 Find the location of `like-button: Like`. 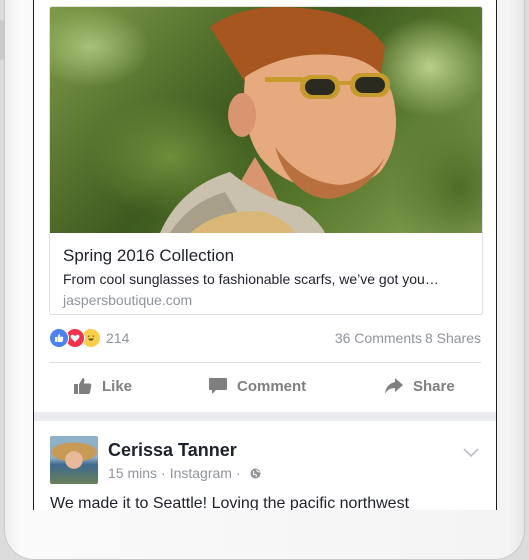

like-button: Like is located at coordinates (102, 386).